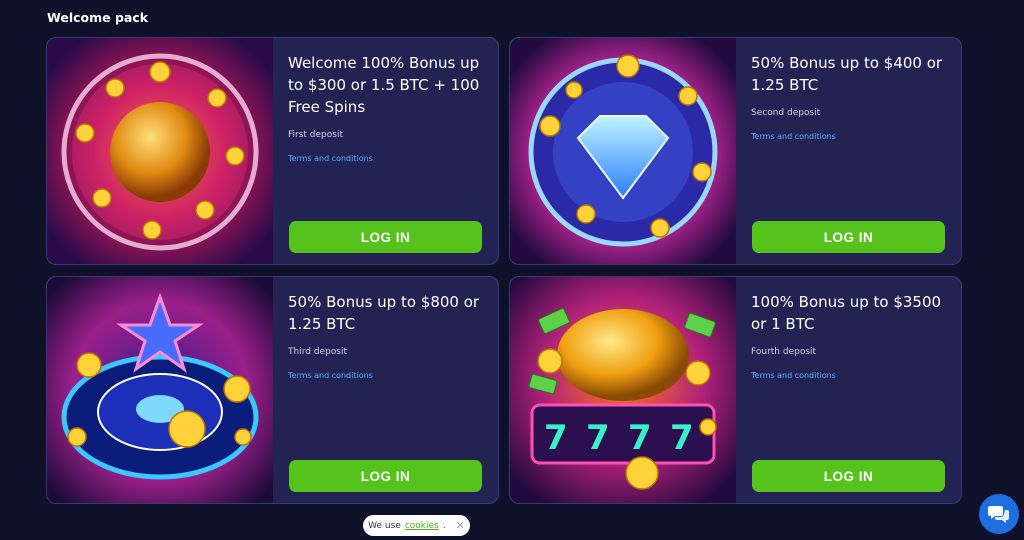 Image resolution: width=1024 pixels, height=540 pixels. What do you see at coordinates (444, 525) in the screenshot?
I see `cookie-suffix: .` at bounding box center [444, 525].